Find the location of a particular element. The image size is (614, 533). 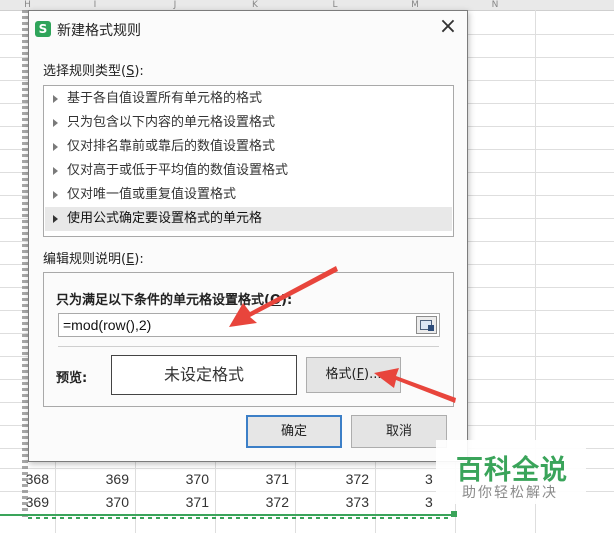

condition-label: 只为满足以下条件的单元格设置格式(O): is located at coordinates (174, 300).